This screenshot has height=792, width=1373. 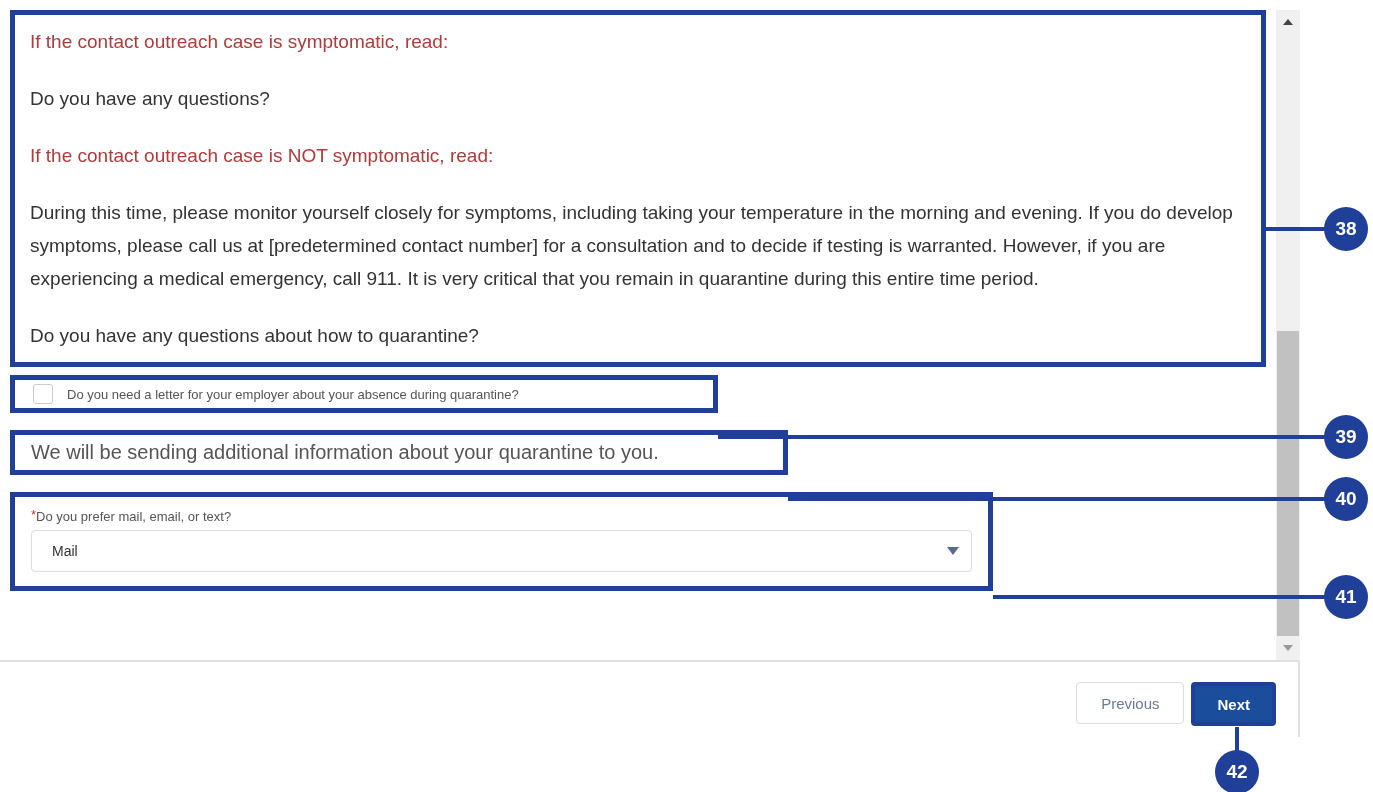 I want to click on previous-button: Previous, so click(x=1130, y=703).